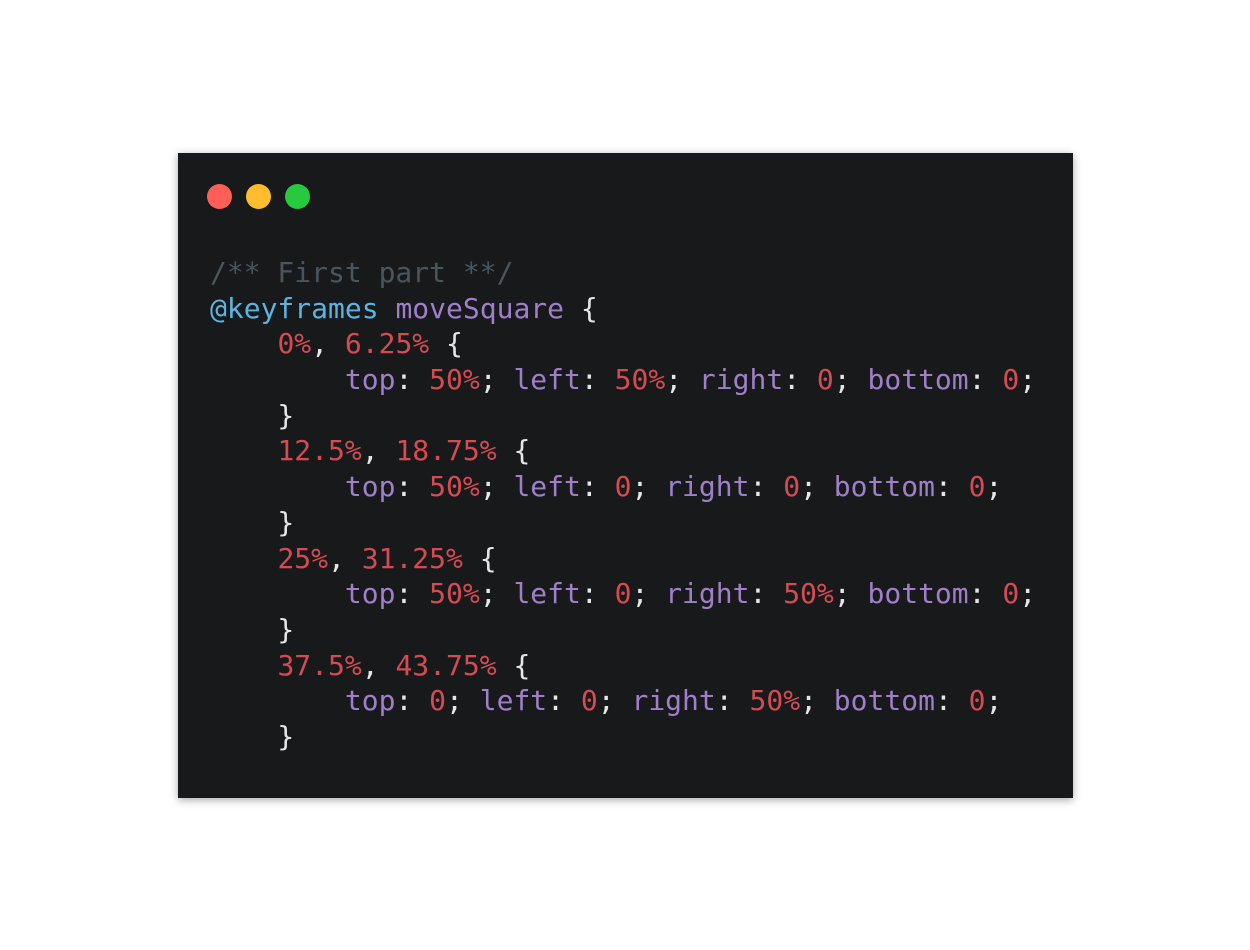  I want to click on code-token-comment: /** First part **/, so click(362, 272).